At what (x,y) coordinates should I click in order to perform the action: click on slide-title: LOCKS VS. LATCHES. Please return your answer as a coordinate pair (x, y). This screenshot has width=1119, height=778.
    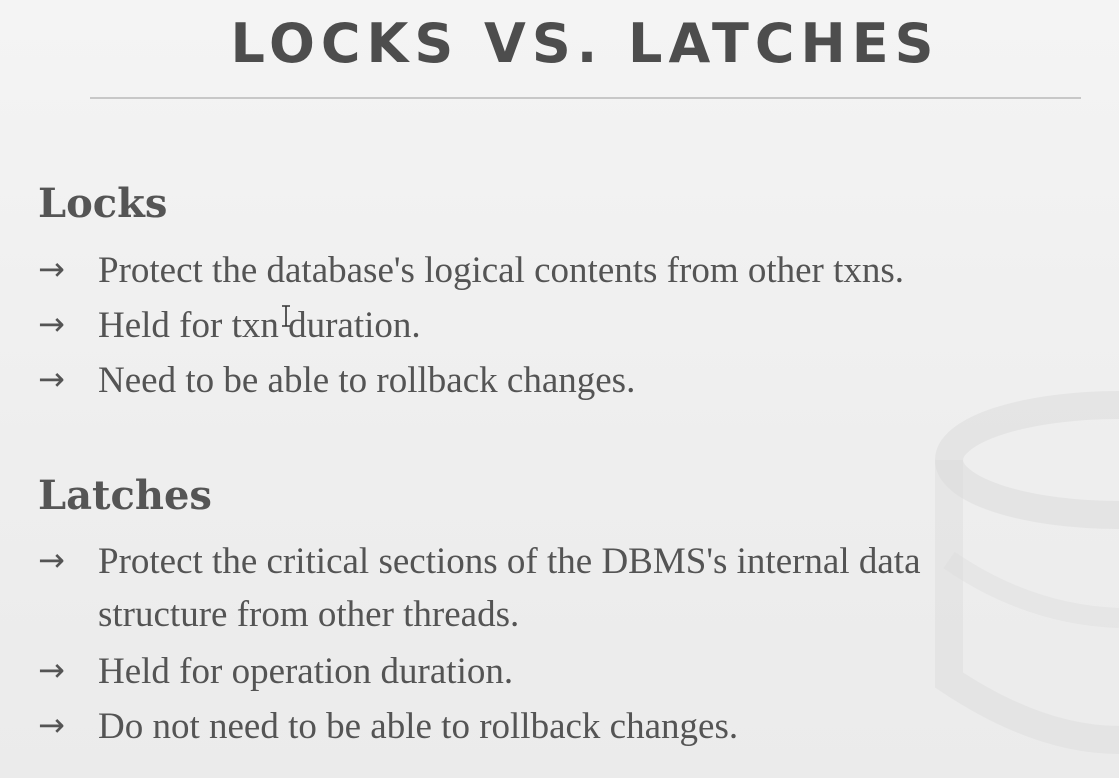
    Looking at the image, I should click on (585, 43).